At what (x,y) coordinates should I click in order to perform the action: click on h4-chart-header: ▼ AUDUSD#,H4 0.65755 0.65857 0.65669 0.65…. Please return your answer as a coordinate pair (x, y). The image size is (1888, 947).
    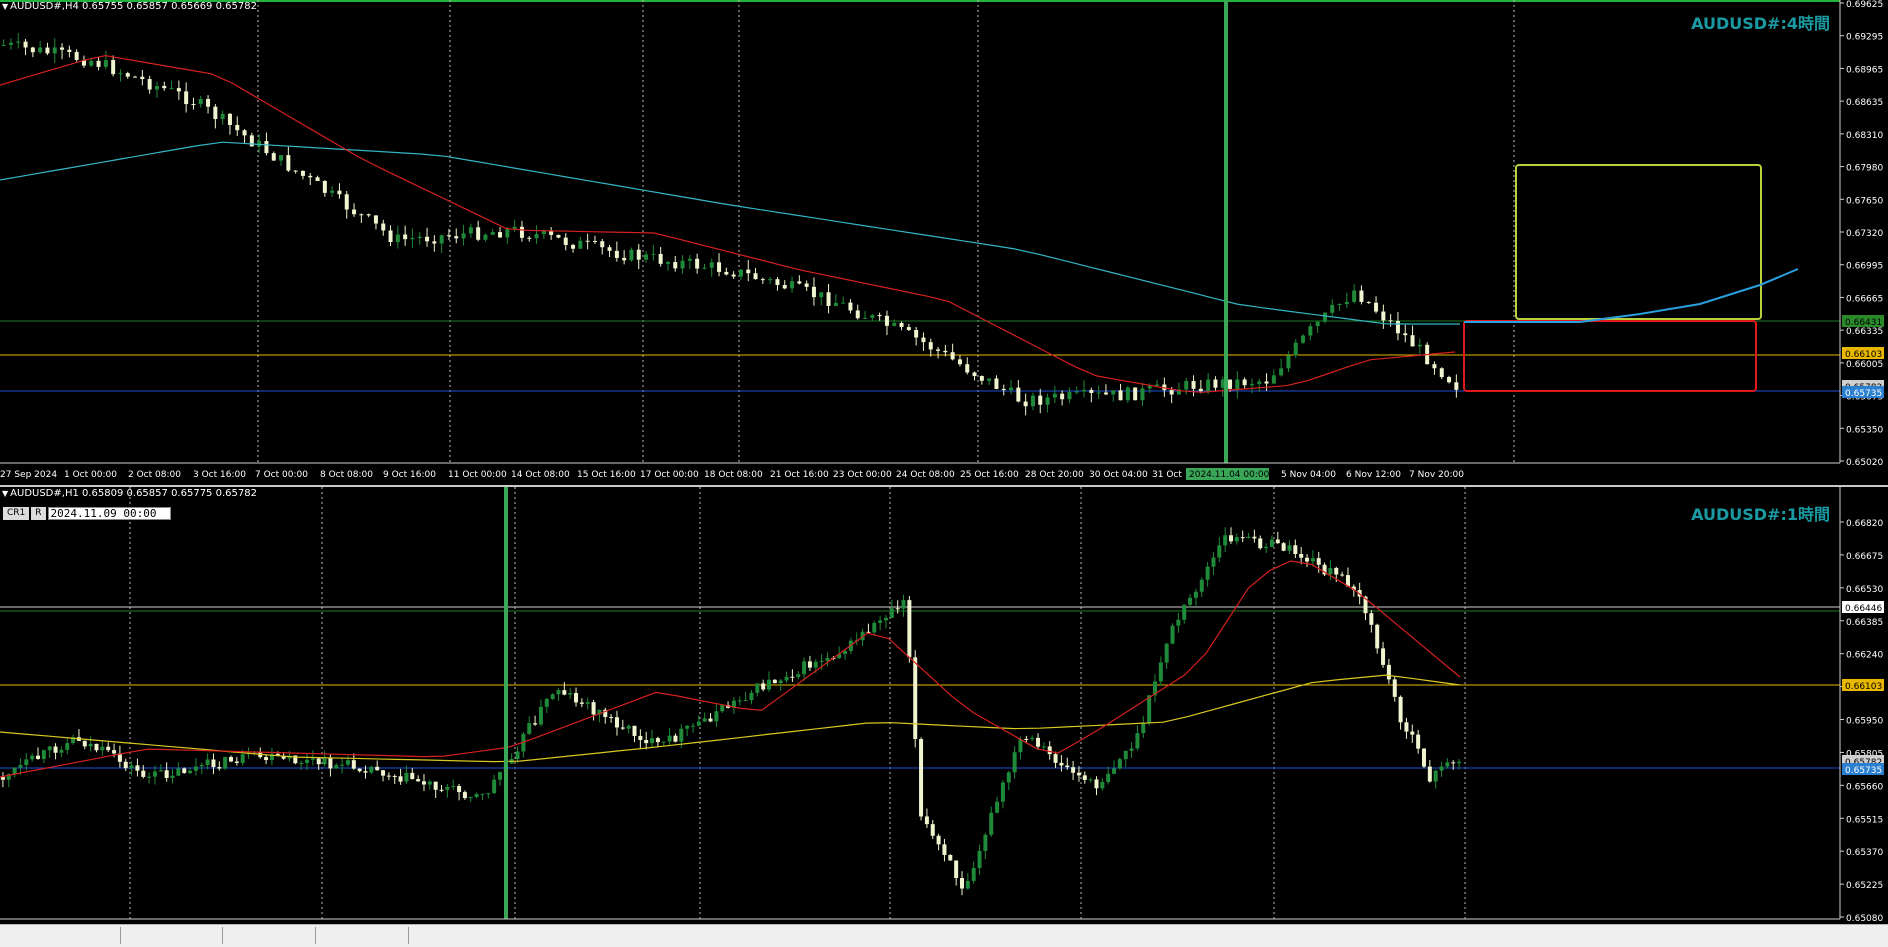
    Looking at the image, I should click on (129, 6).